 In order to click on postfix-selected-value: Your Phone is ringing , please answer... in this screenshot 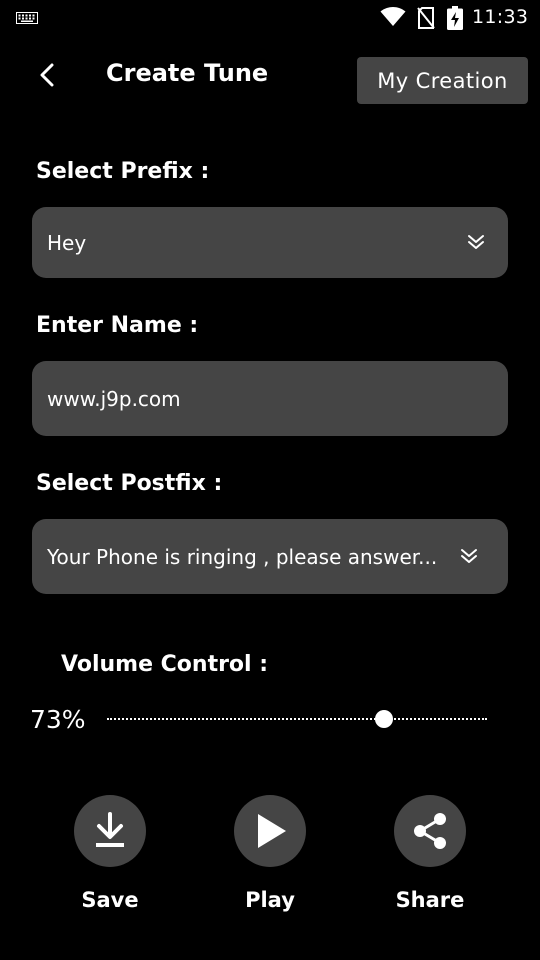, I will do `click(242, 556)`.